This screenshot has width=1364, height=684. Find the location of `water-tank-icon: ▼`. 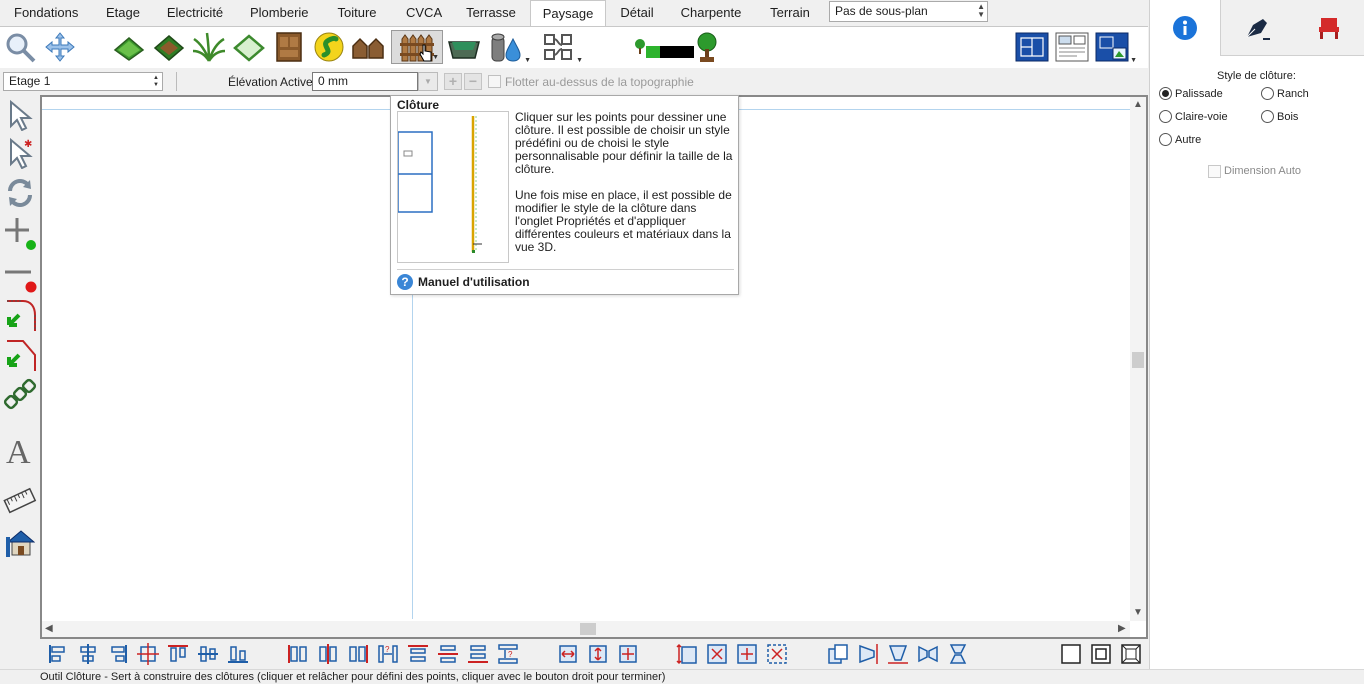

water-tank-icon: ▼ is located at coordinates (510, 47).